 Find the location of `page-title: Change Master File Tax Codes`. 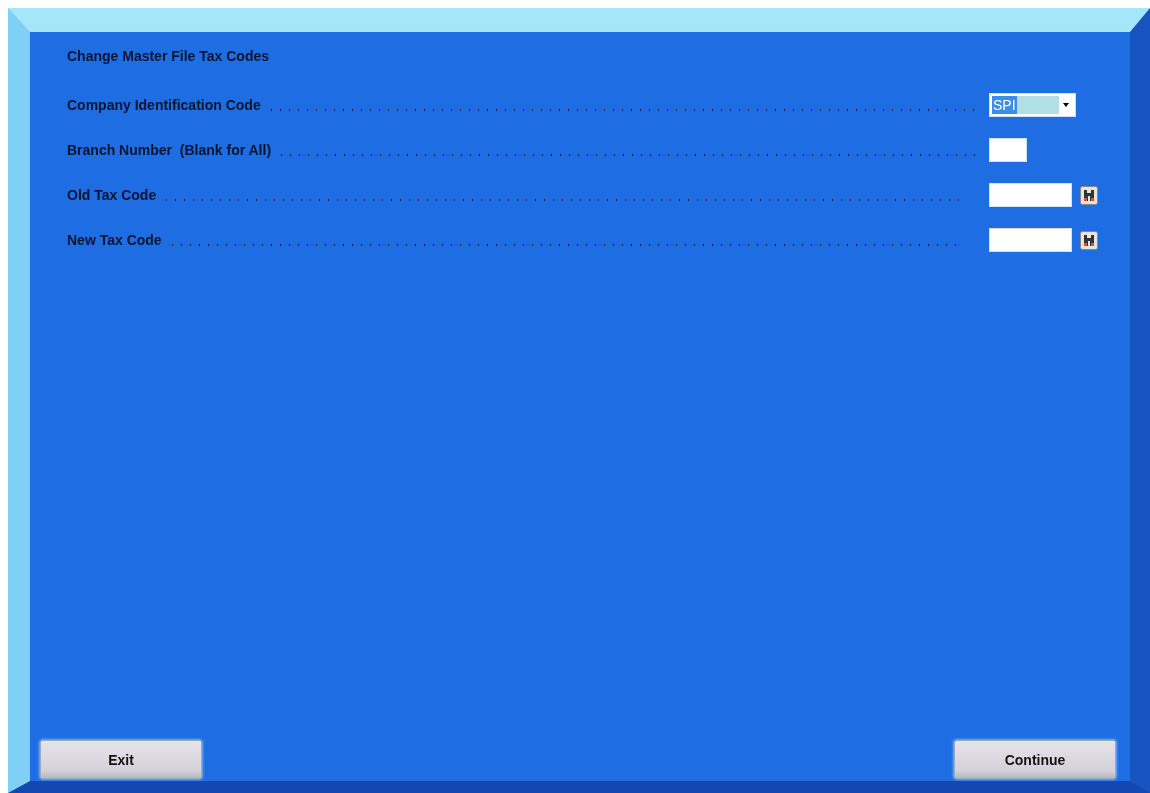

page-title: Change Master File Tax Codes is located at coordinates (168, 56).